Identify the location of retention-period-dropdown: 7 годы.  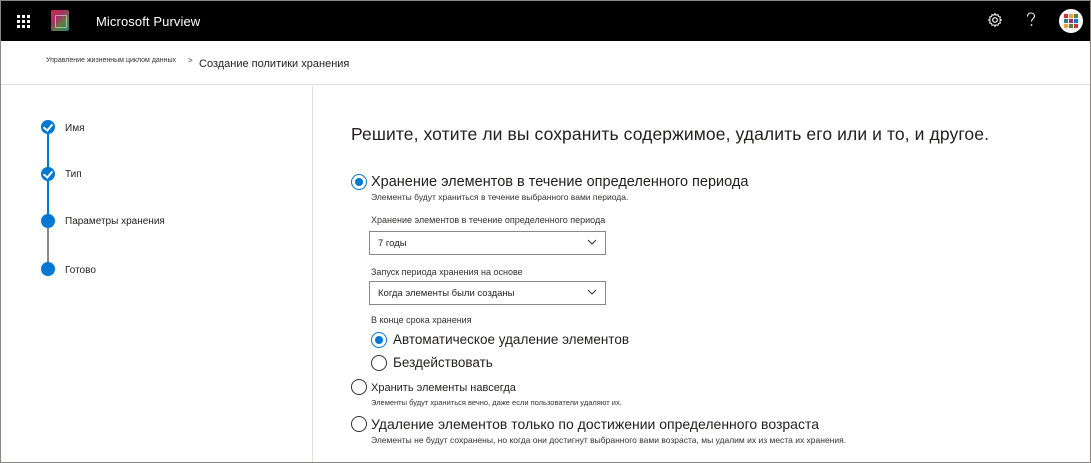
(487, 243).